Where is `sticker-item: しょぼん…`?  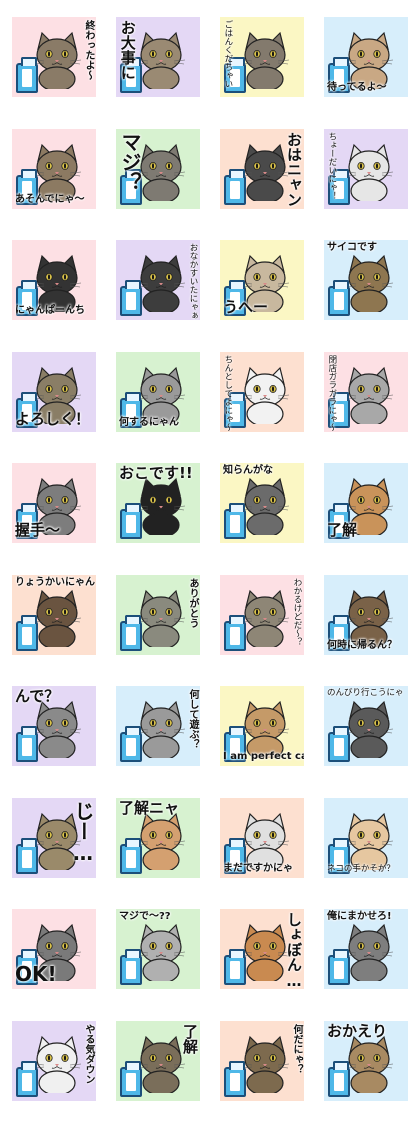
sticker-item: しょぼん… is located at coordinates (262, 949).